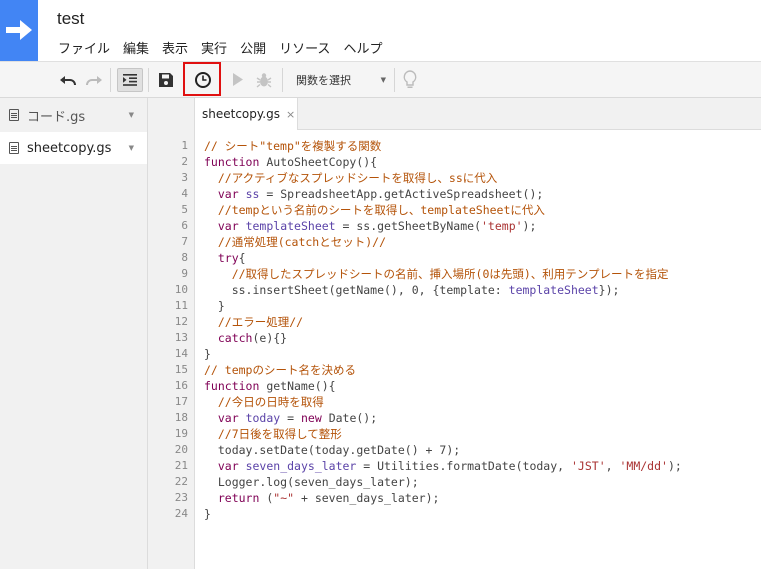 This screenshot has width=761, height=569. What do you see at coordinates (136, 48) in the screenshot?
I see `menu-edit: 編集` at bounding box center [136, 48].